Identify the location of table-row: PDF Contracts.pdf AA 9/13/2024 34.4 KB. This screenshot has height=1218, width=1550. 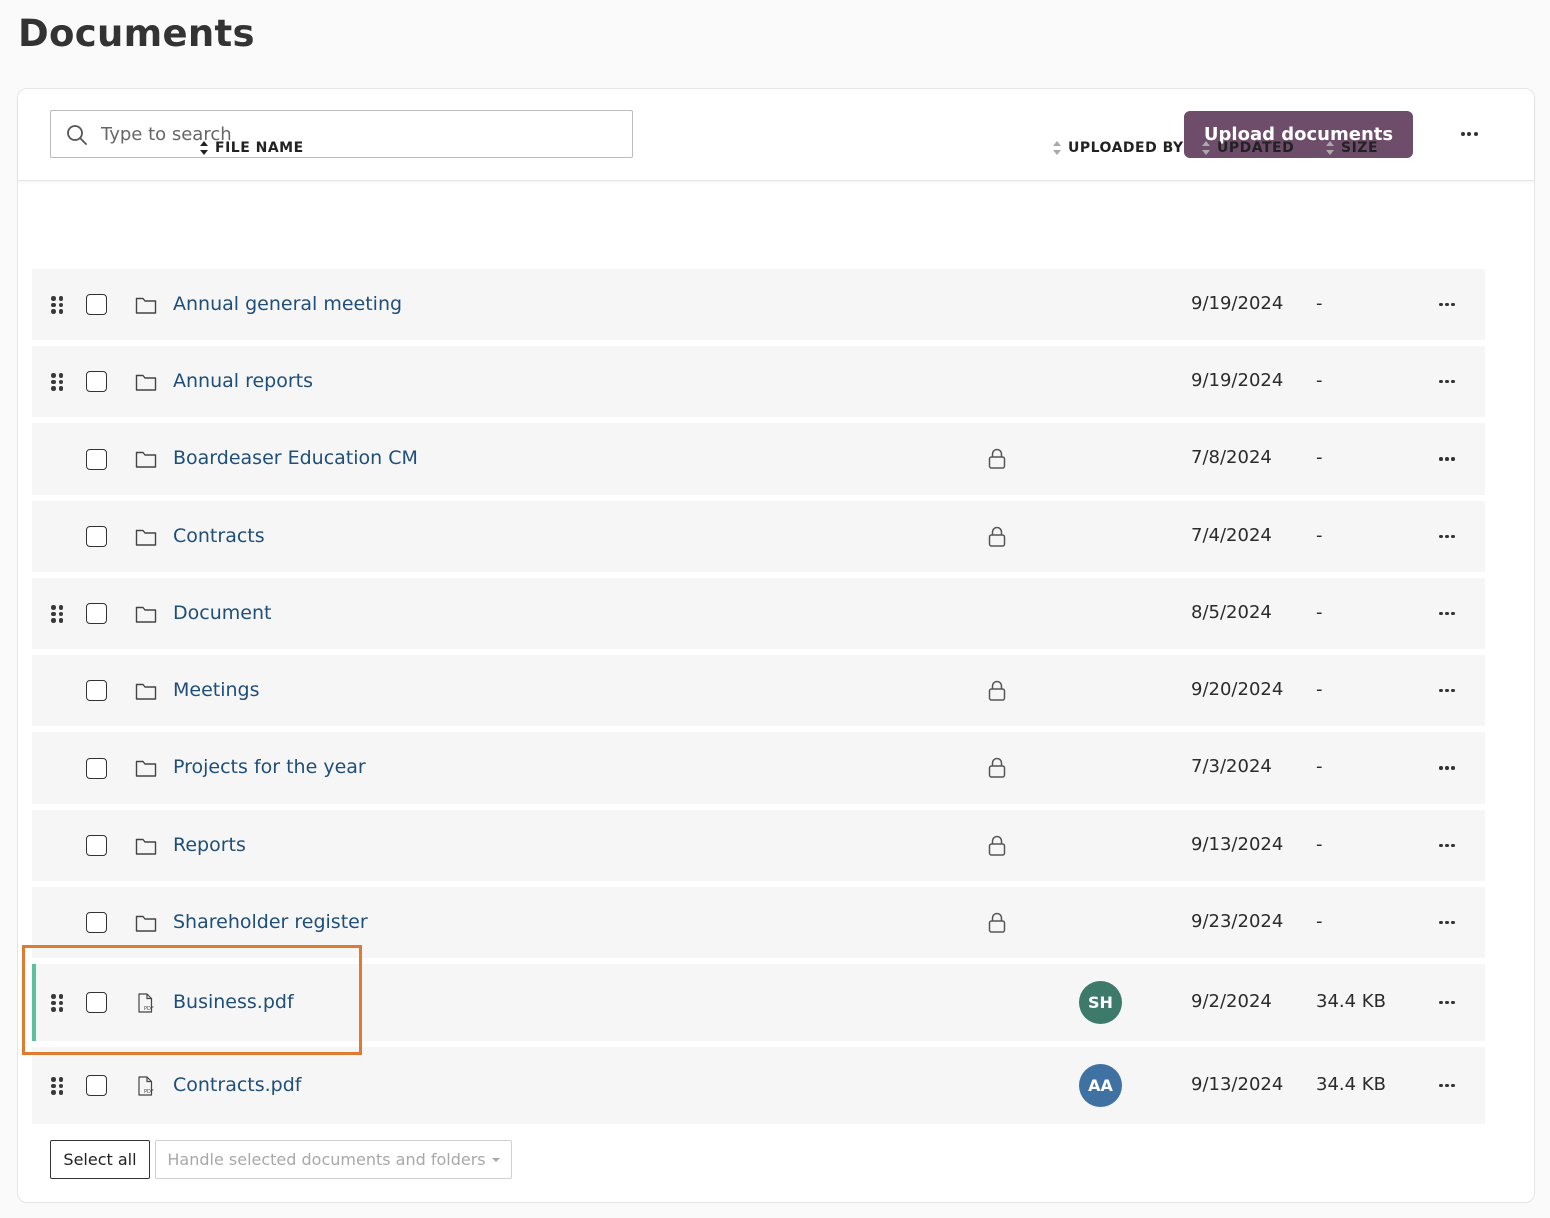
(758, 1085).